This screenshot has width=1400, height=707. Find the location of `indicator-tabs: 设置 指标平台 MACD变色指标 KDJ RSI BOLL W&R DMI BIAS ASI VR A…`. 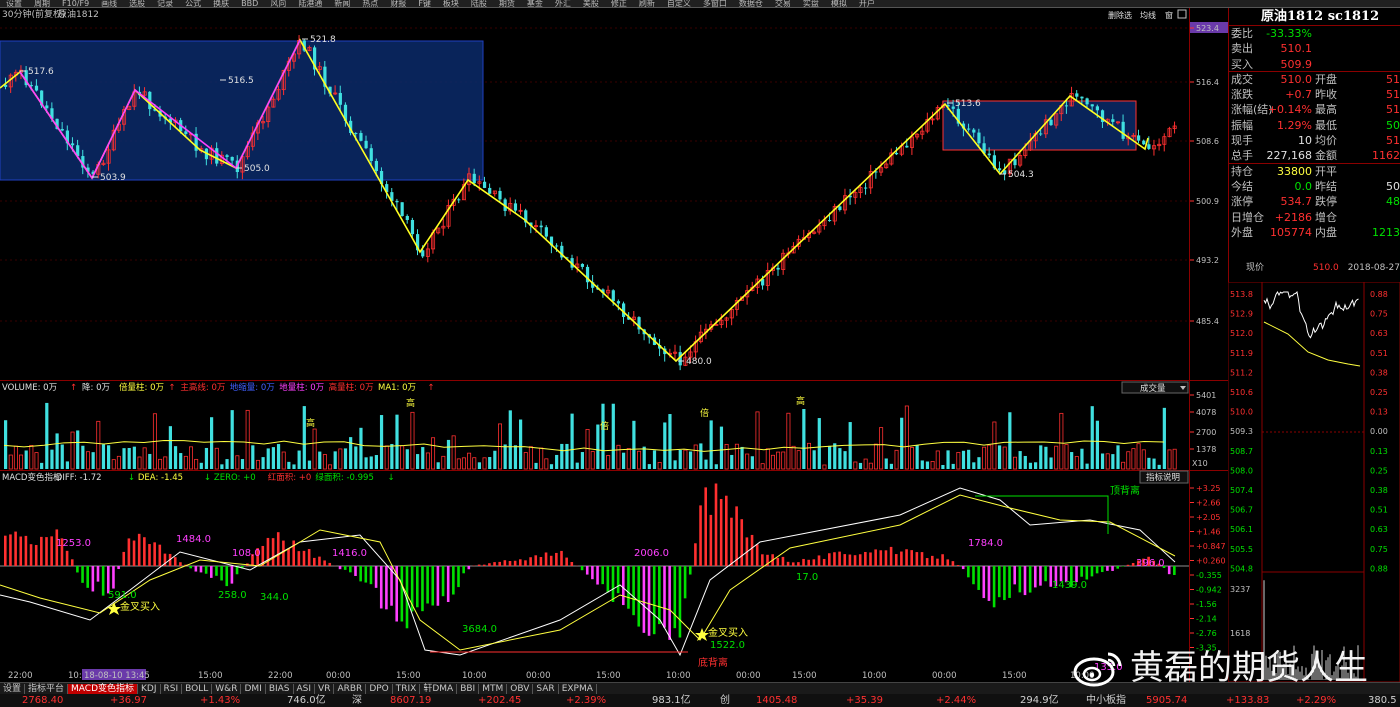

indicator-tabs: 设置 指标平台 MACD变色指标 KDJ RSI BOLL W&R DMI BIAS ASI VR A… is located at coordinates (700, 688).